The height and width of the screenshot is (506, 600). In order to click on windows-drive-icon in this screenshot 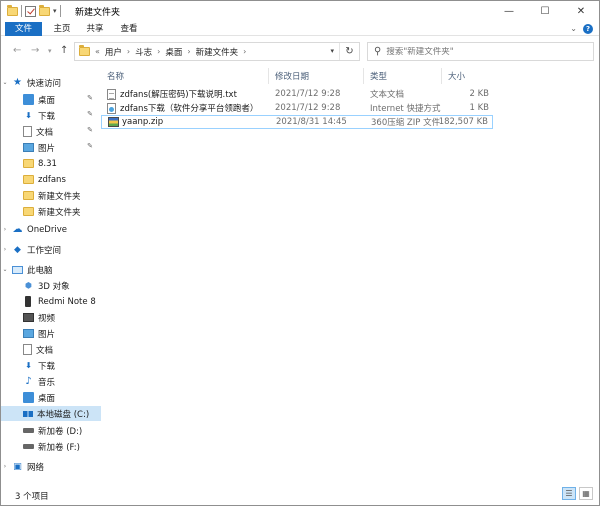, I will do `click(28, 413)`.